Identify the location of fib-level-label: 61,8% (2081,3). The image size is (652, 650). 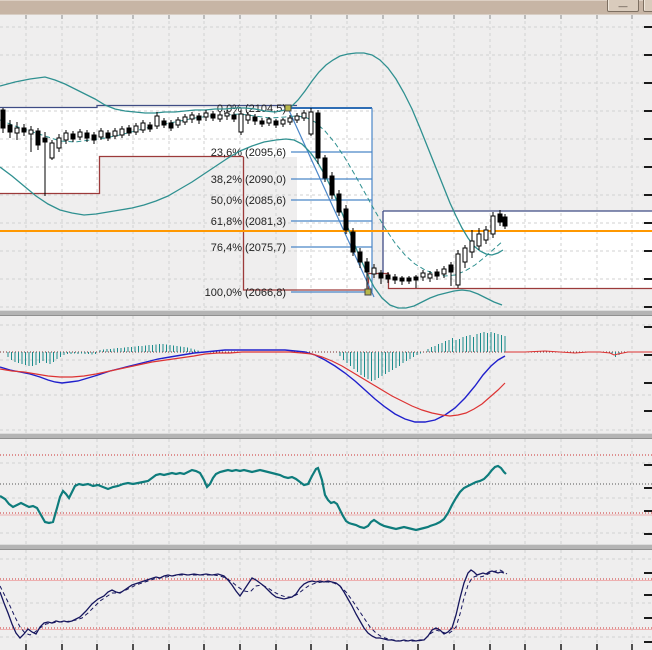
(248, 222).